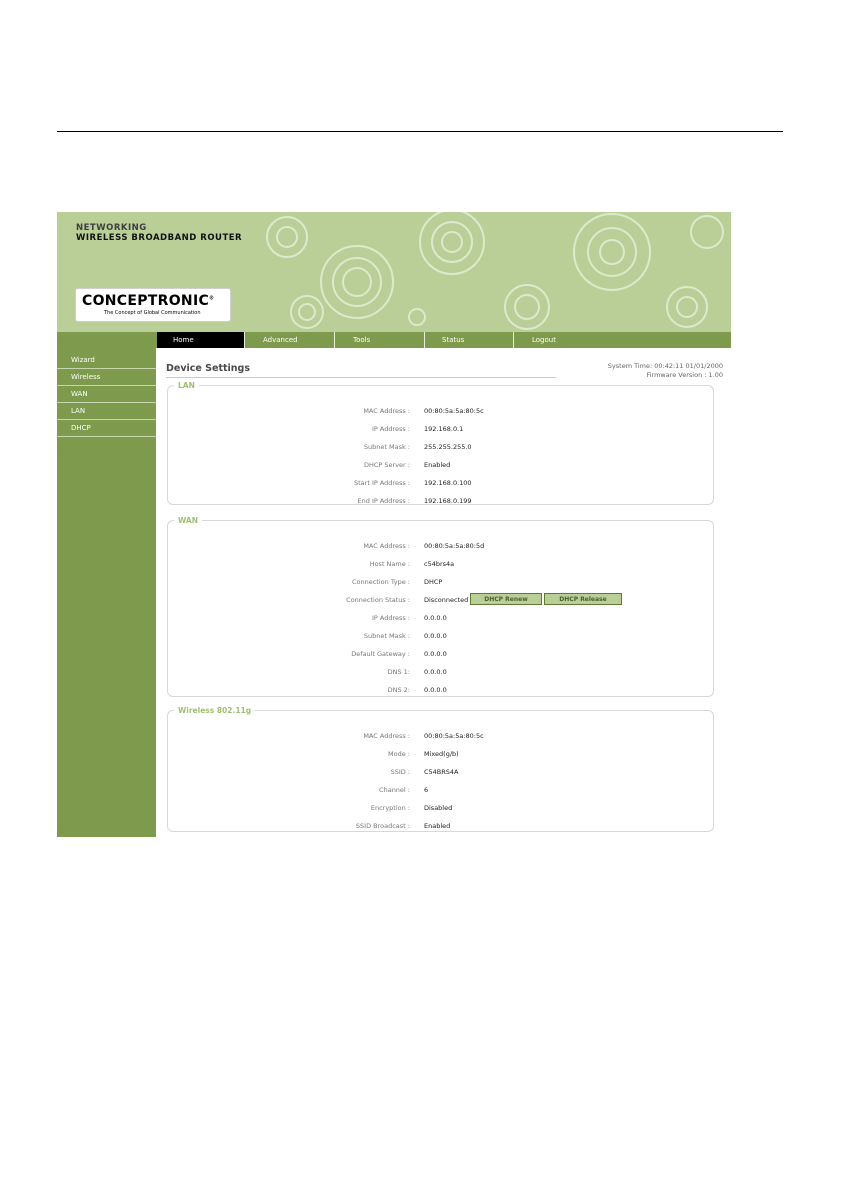 Image resolution: width=842 pixels, height=1190 pixels. Describe the element at coordinates (106, 377) in the screenshot. I see `sidebar-item-wireless: Wireless` at that location.